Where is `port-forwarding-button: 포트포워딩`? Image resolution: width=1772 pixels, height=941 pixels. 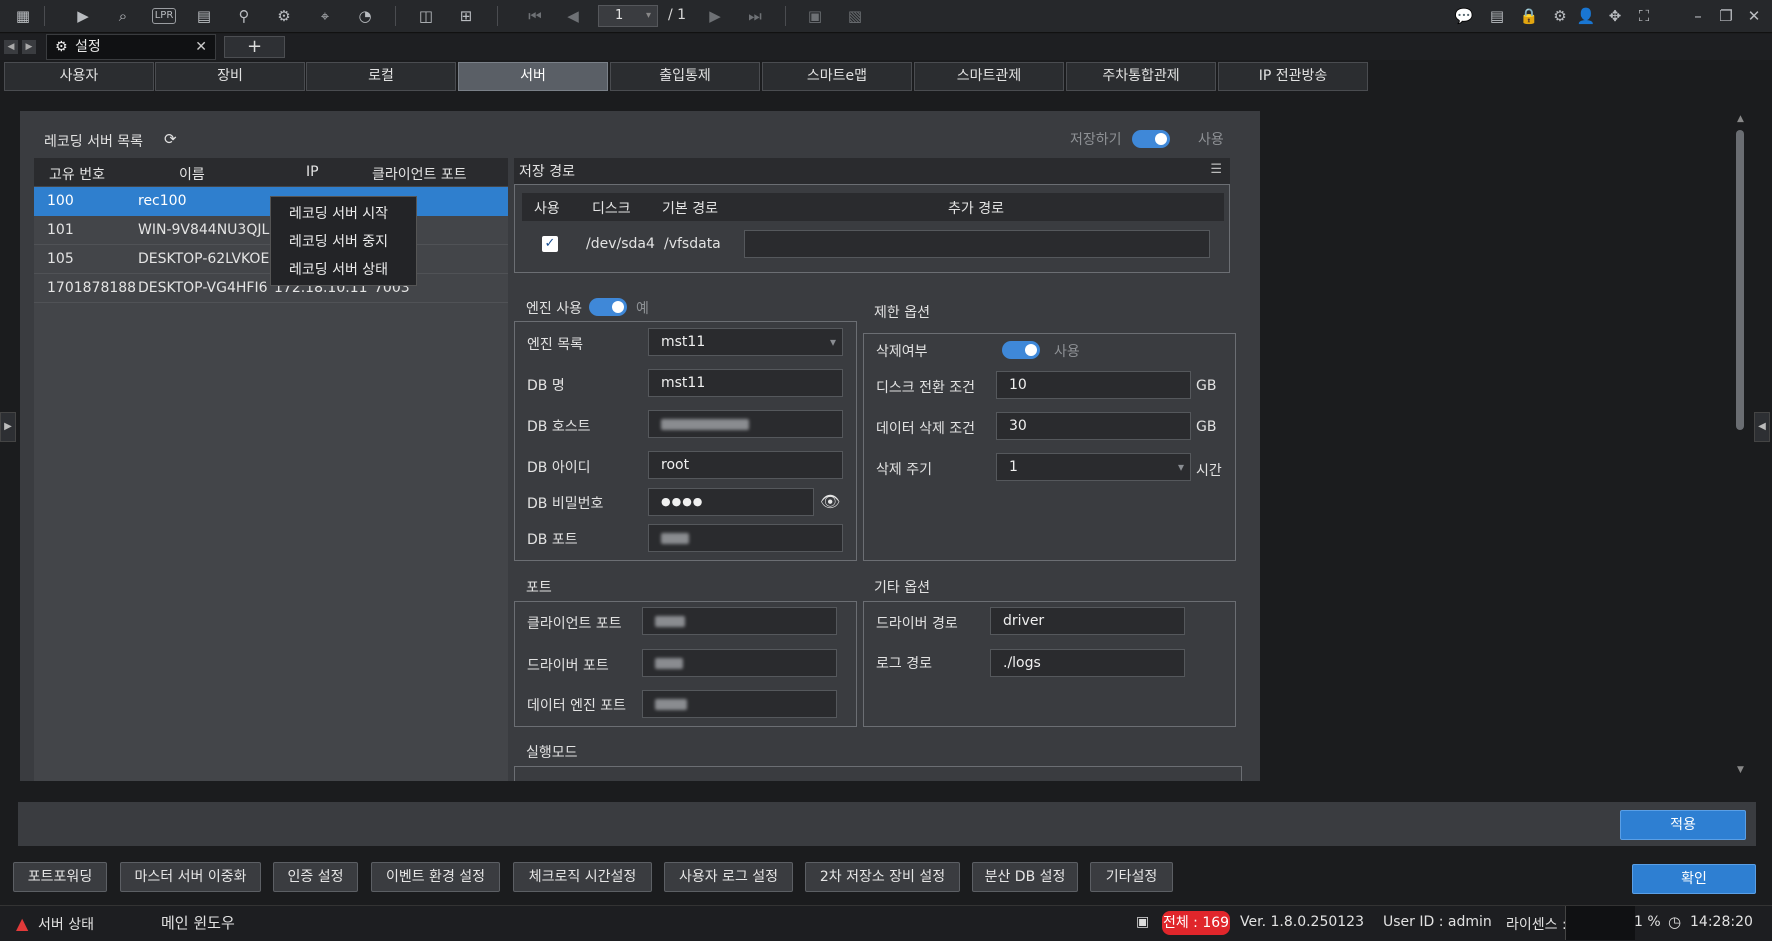 port-forwarding-button: 포트포워딩 is located at coordinates (60, 877).